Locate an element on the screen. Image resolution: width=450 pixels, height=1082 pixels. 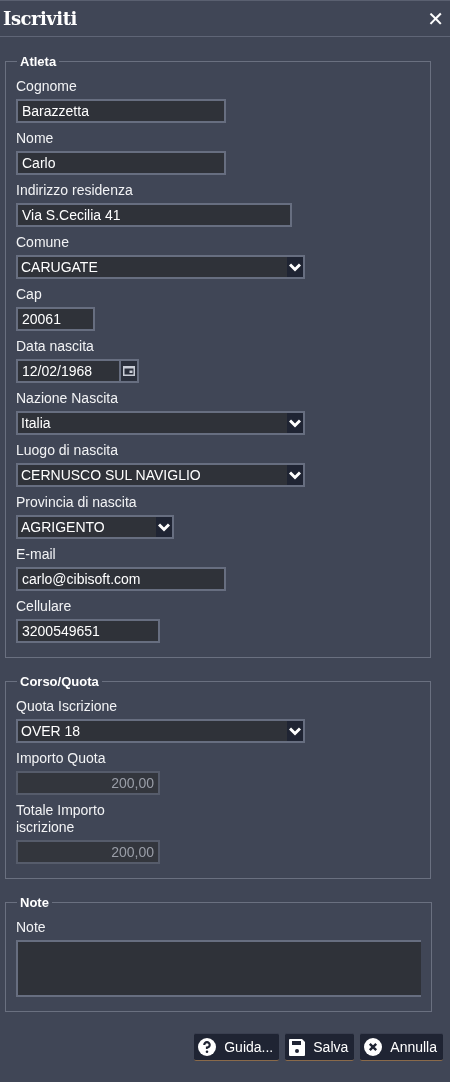
field-label: Indirizzo residenza is located at coordinates (74, 190).